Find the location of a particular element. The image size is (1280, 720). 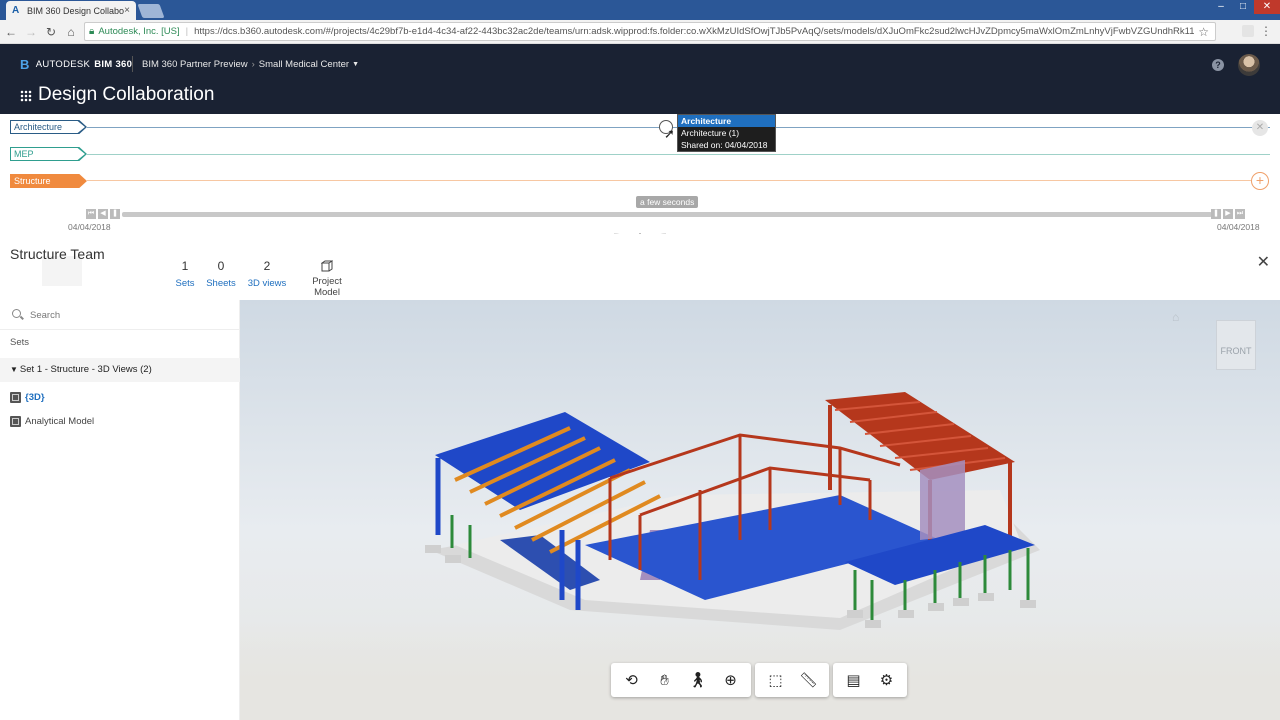

step-back-icon: ◀ is located at coordinates (103, 214).